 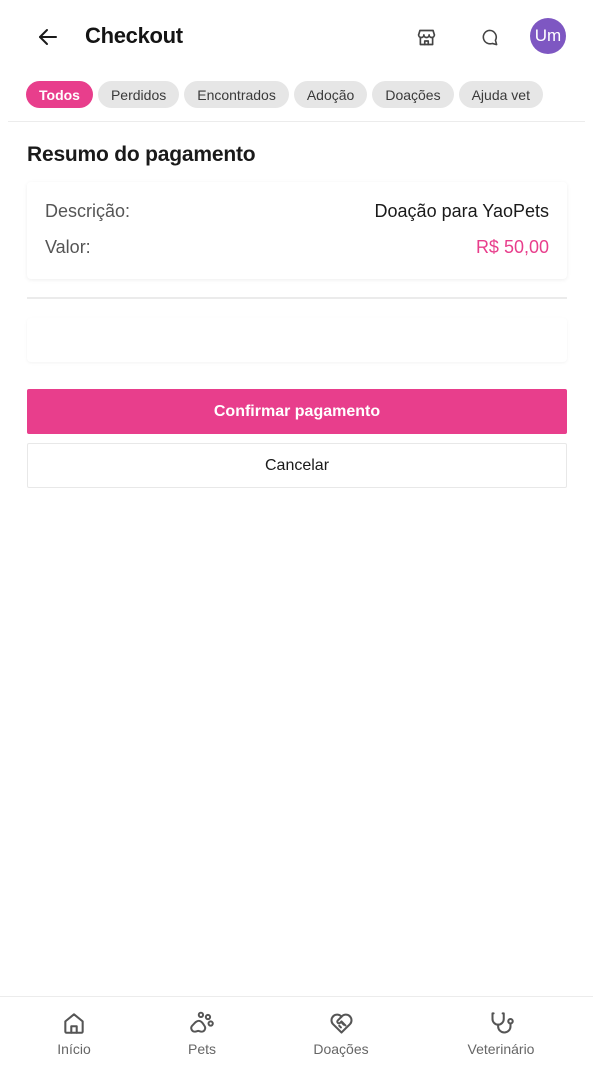 I want to click on heart-handshake-icon, so click(x=341, y=1023).